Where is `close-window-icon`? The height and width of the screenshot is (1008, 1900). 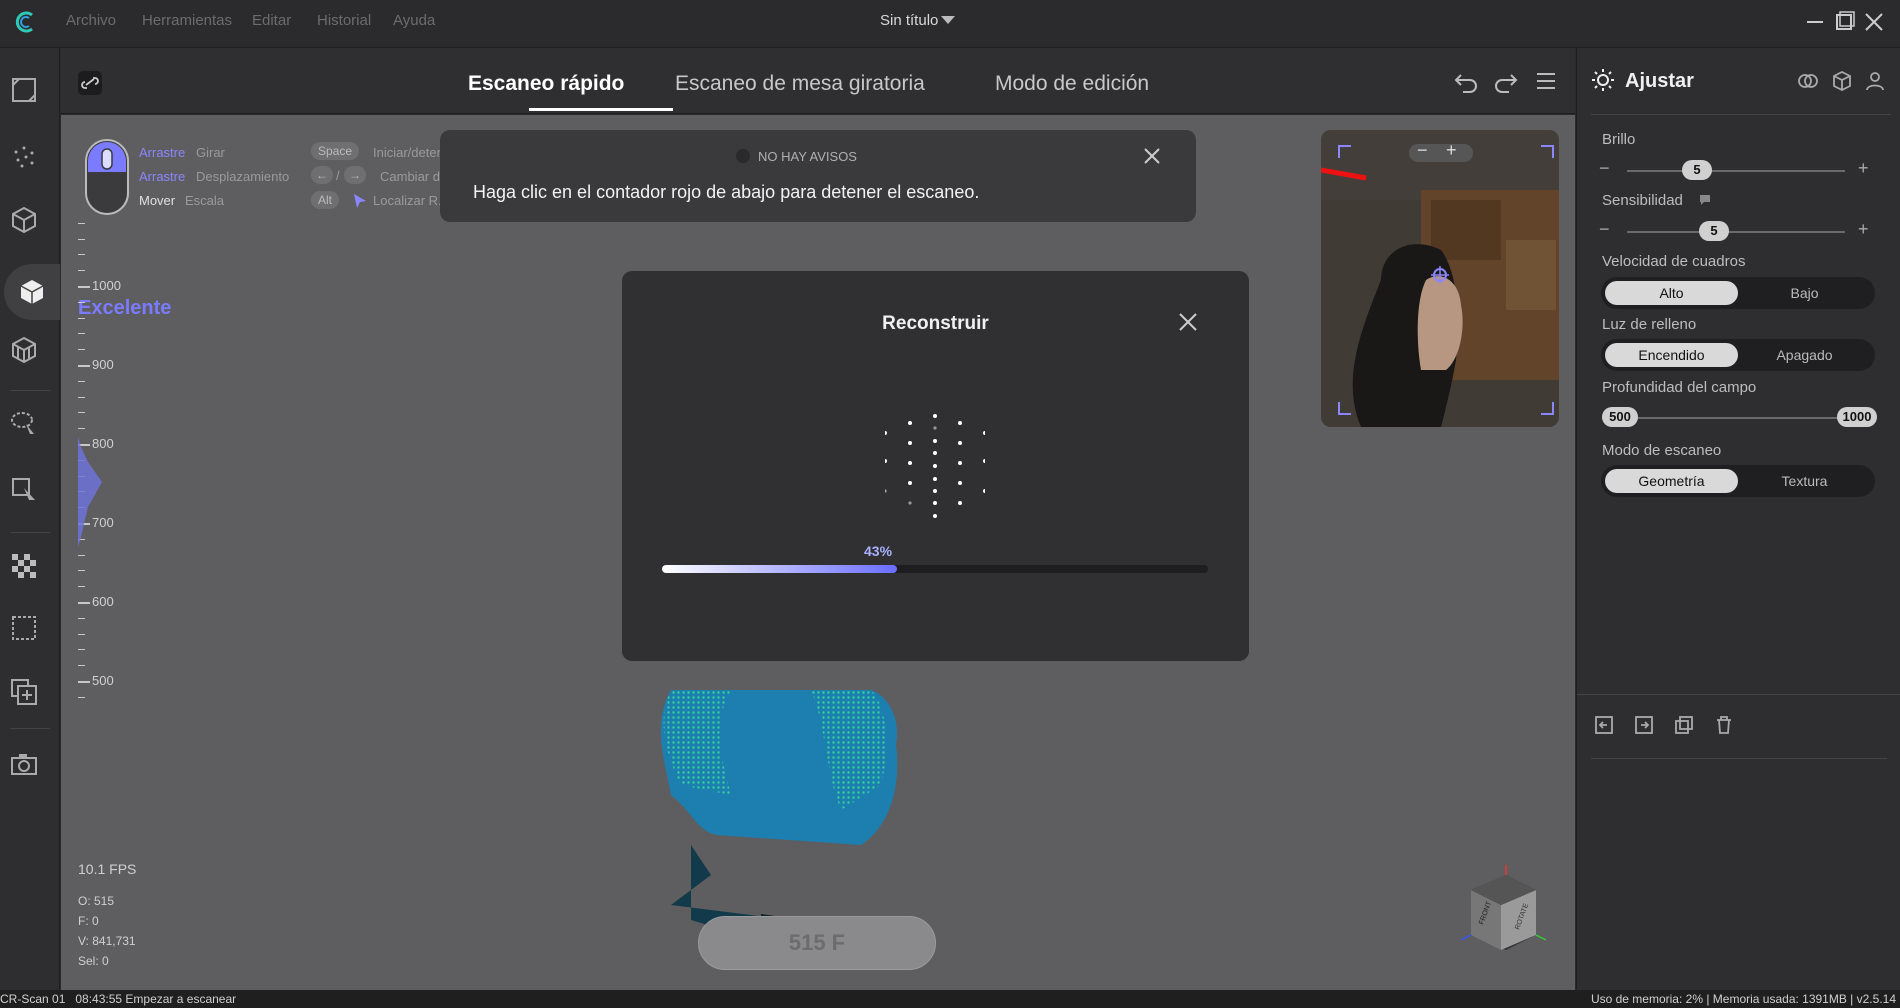
close-window-icon is located at coordinates (1874, 22).